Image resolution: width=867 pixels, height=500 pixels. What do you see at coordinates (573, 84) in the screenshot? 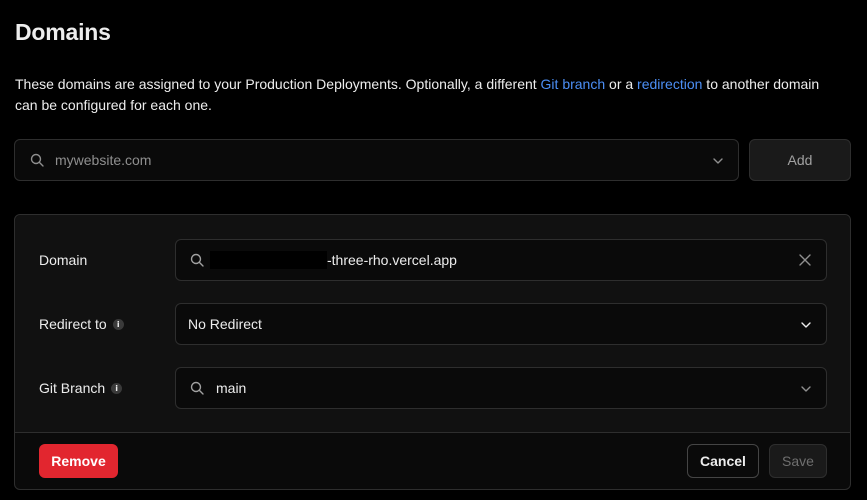
I see `git-branch-link: Git branch` at bounding box center [573, 84].